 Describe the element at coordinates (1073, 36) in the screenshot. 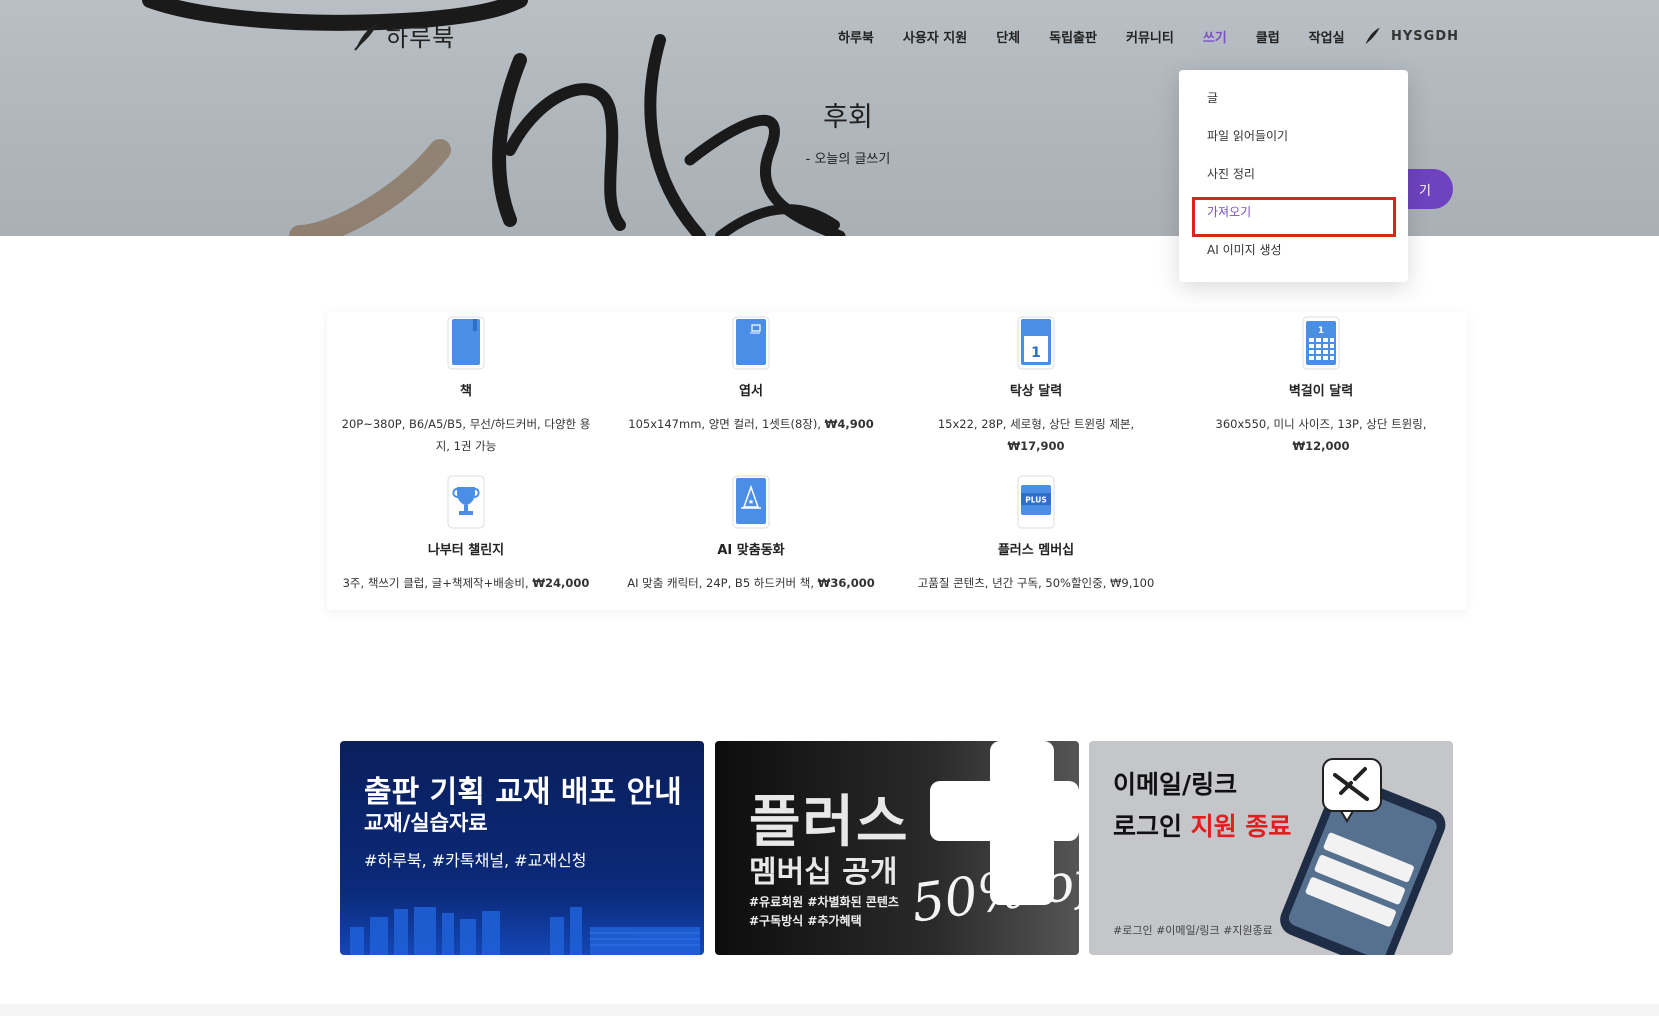

I see `nav-item-indie-publishing: 독립출판` at that location.